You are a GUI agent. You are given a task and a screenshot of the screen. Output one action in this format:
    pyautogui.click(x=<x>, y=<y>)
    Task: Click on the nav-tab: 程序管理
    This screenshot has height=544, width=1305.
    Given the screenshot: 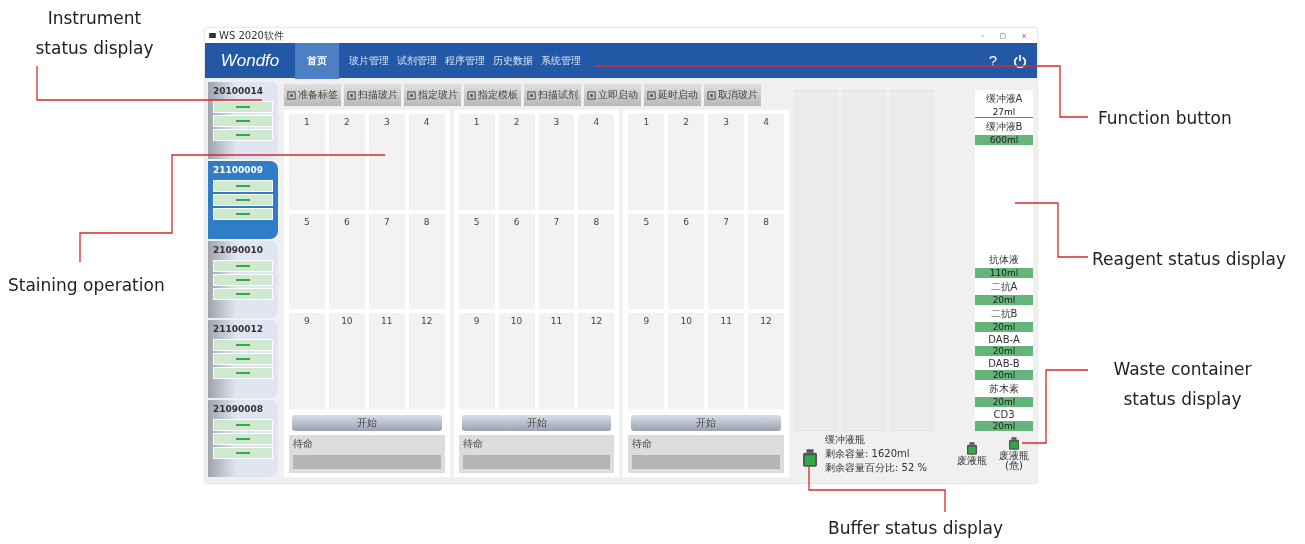 What is the action you would take?
    pyautogui.click(x=465, y=60)
    